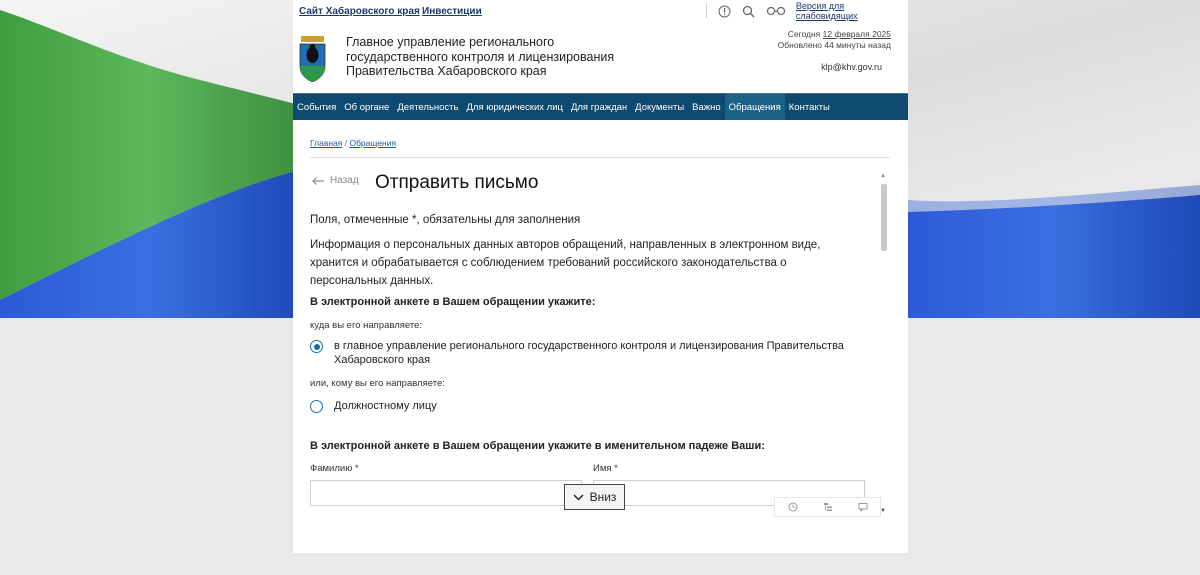  What do you see at coordinates (809, 107) in the screenshot?
I see `nav-item-contacts: Контакты` at bounding box center [809, 107].